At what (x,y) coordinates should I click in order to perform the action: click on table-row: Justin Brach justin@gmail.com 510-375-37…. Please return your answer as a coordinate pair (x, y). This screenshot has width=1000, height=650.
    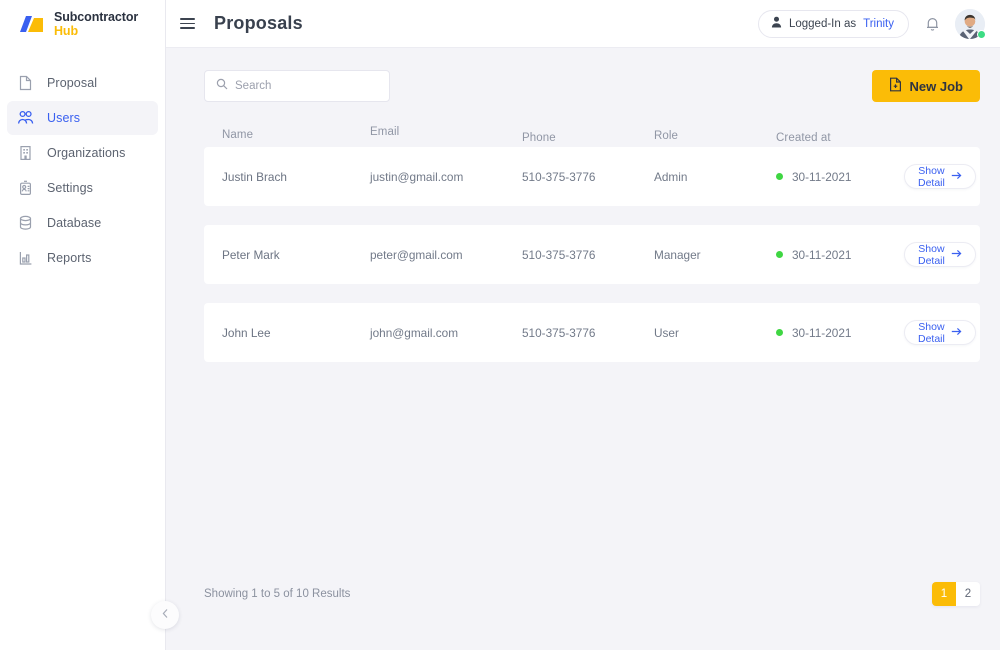
    Looking at the image, I should click on (592, 176).